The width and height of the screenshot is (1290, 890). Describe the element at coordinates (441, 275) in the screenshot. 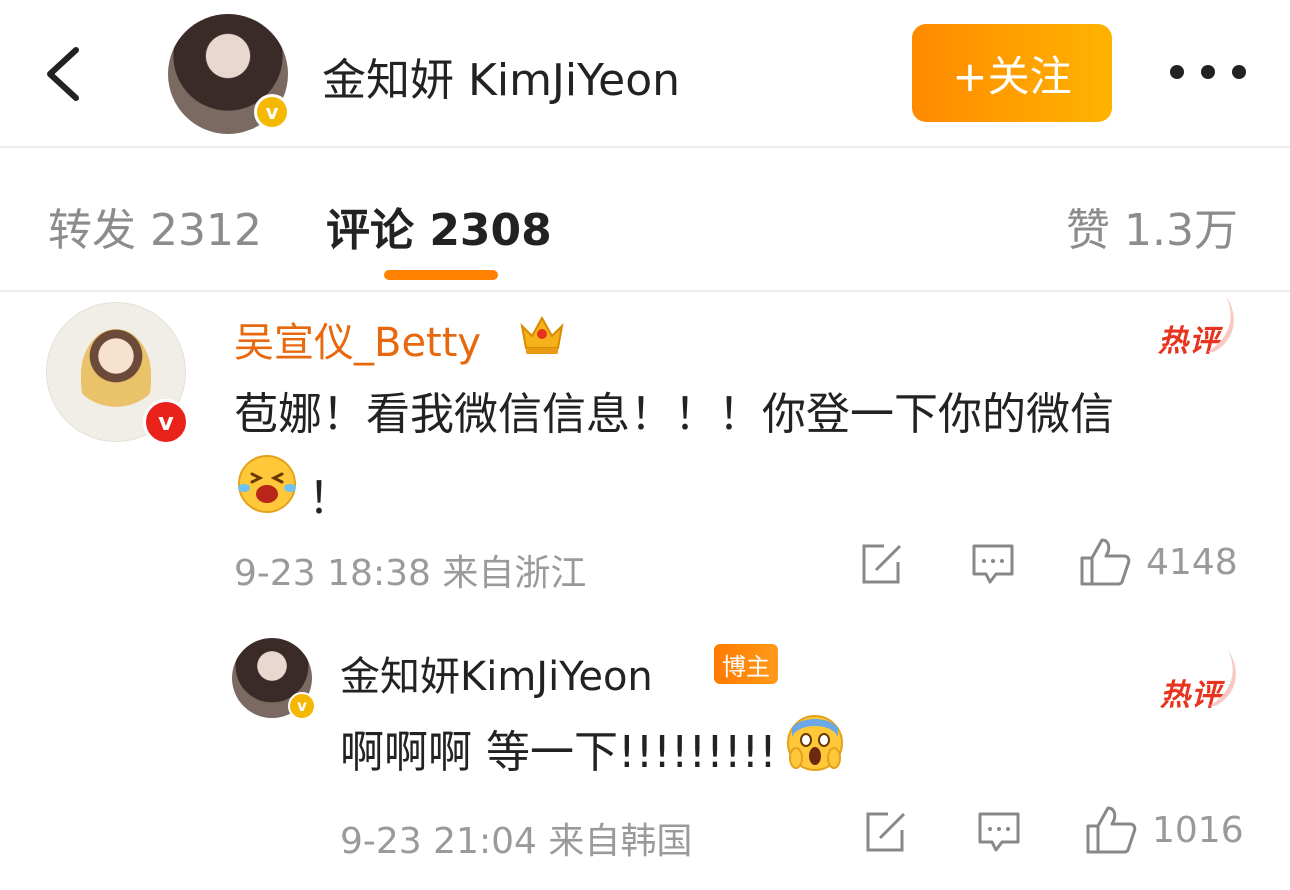

I see `active-tab-indicator` at that location.